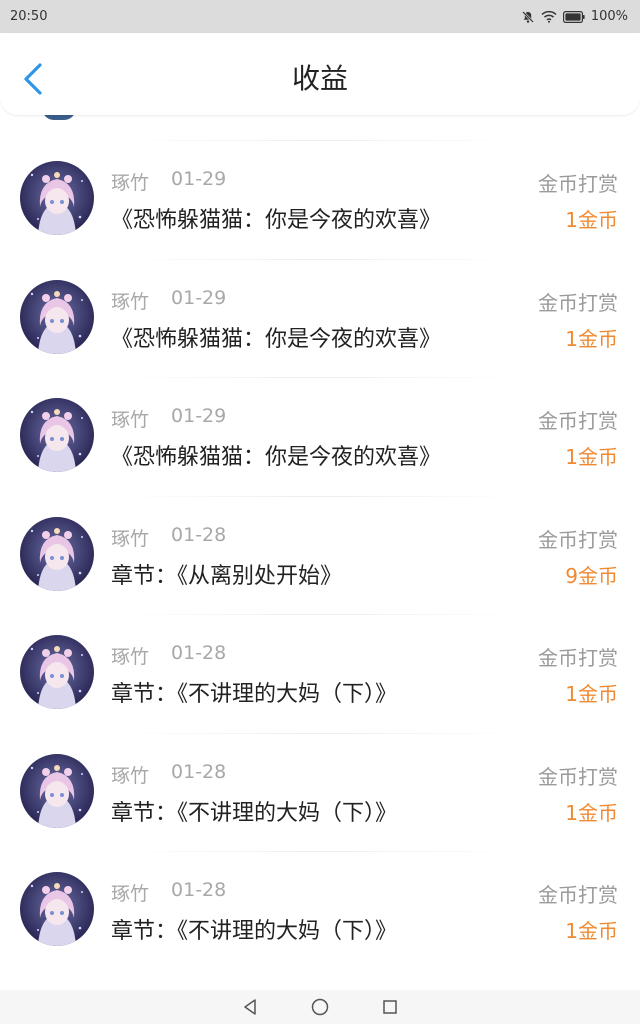 The width and height of the screenshot is (640, 1024). Describe the element at coordinates (591, 575) in the screenshot. I see `reward-amount: 9金币` at that location.